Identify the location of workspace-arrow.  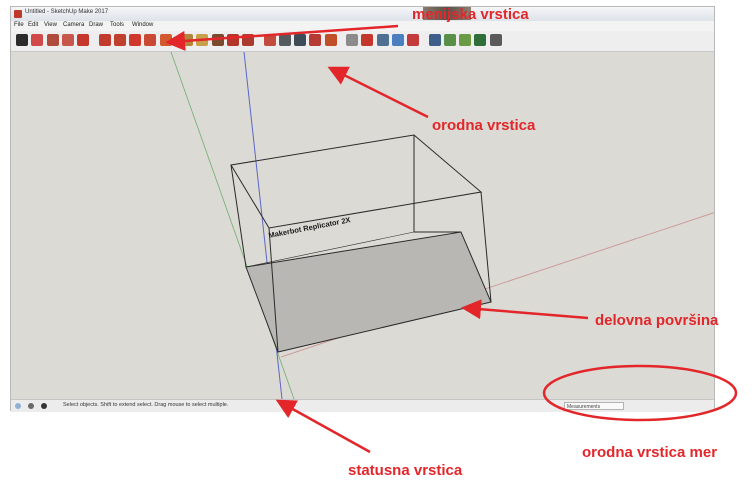
(525, 309).